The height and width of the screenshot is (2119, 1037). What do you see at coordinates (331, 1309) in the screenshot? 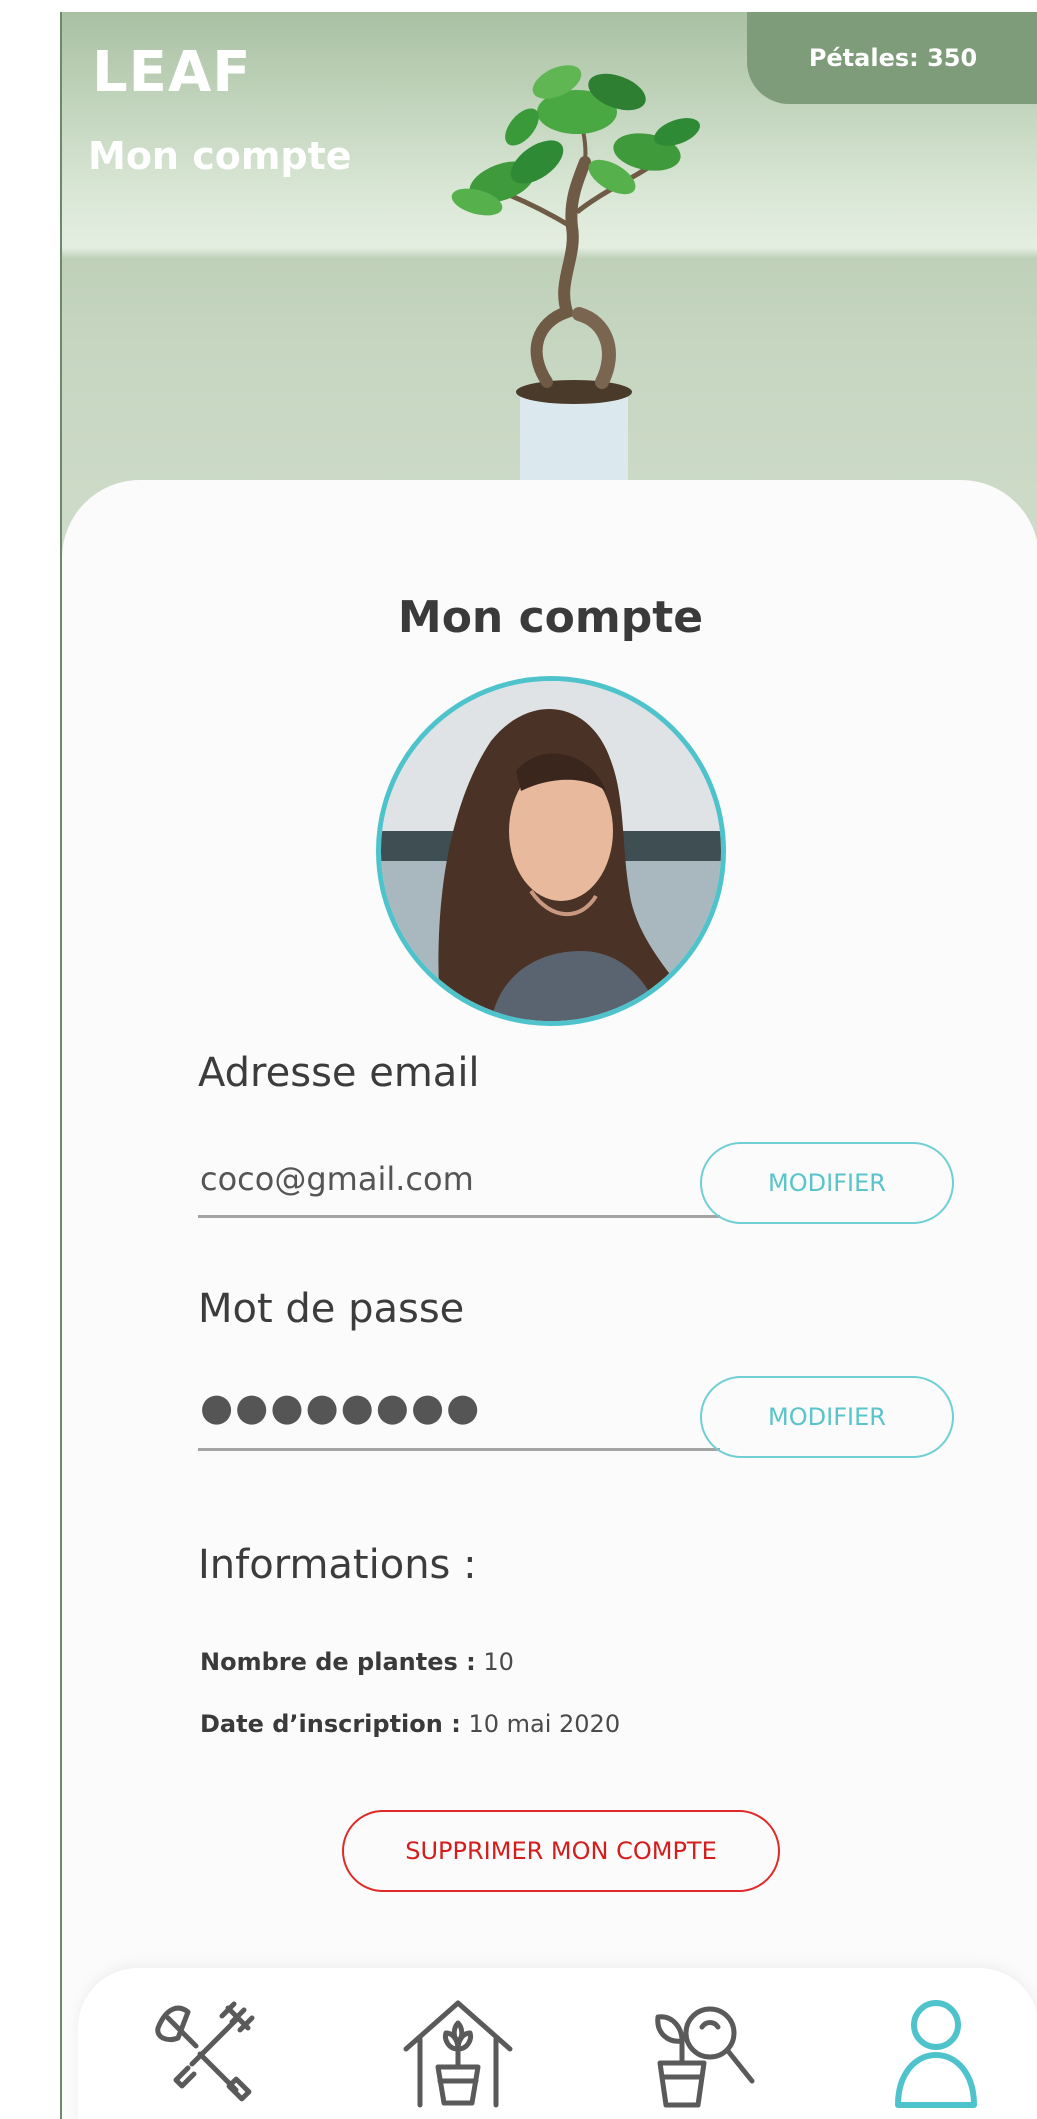
I see `password-label: Mot de passe` at bounding box center [331, 1309].